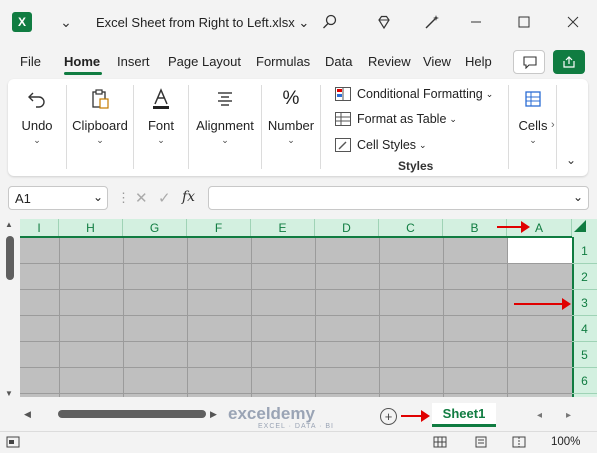 This screenshot has height=453, width=597. What do you see at coordinates (478, 61) in the screenshot?
I see `tab-help: Help` at bounding box center [478, 61].